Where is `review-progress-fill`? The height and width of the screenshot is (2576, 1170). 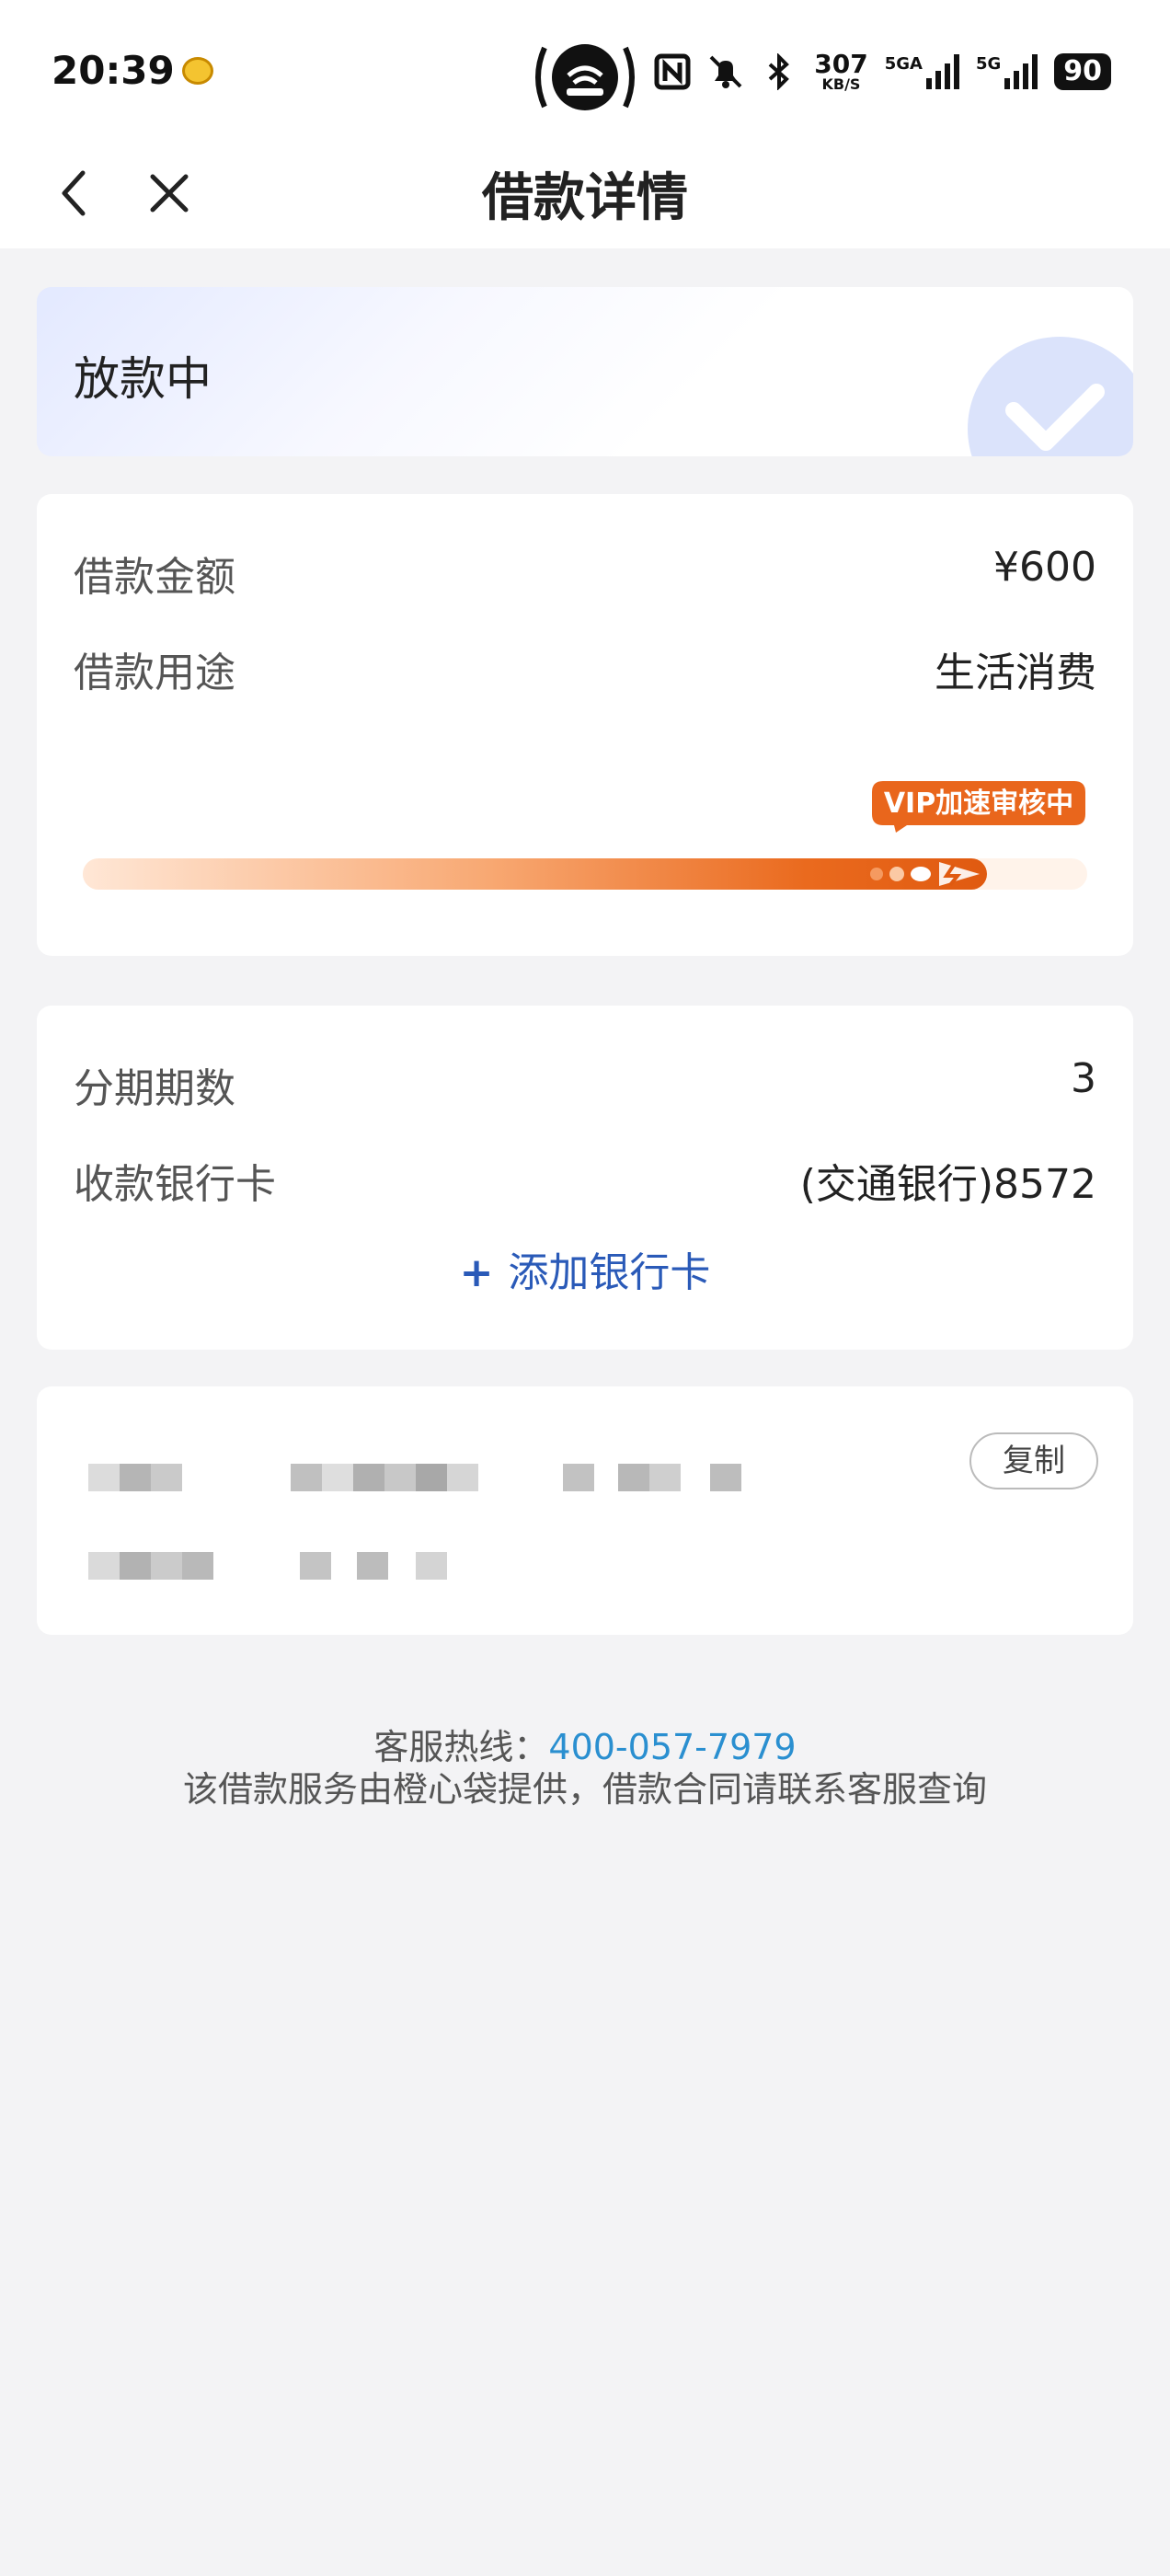
review-progress-fill is located at coordinates (535, 874).